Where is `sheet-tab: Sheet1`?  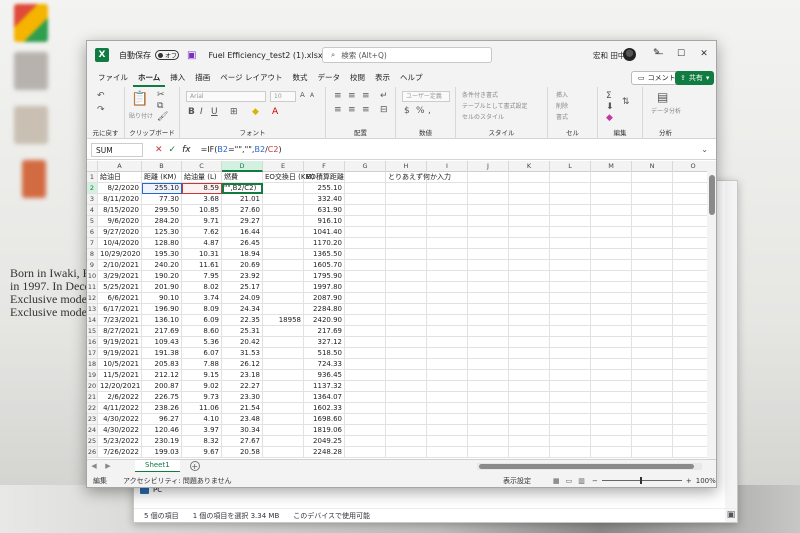 sheet-tab: Sheet1 is located at coordinates (157, 466).